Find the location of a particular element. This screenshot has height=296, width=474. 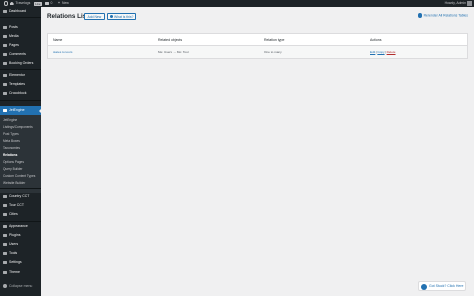

help-icon is located at coordinates (424, 287).